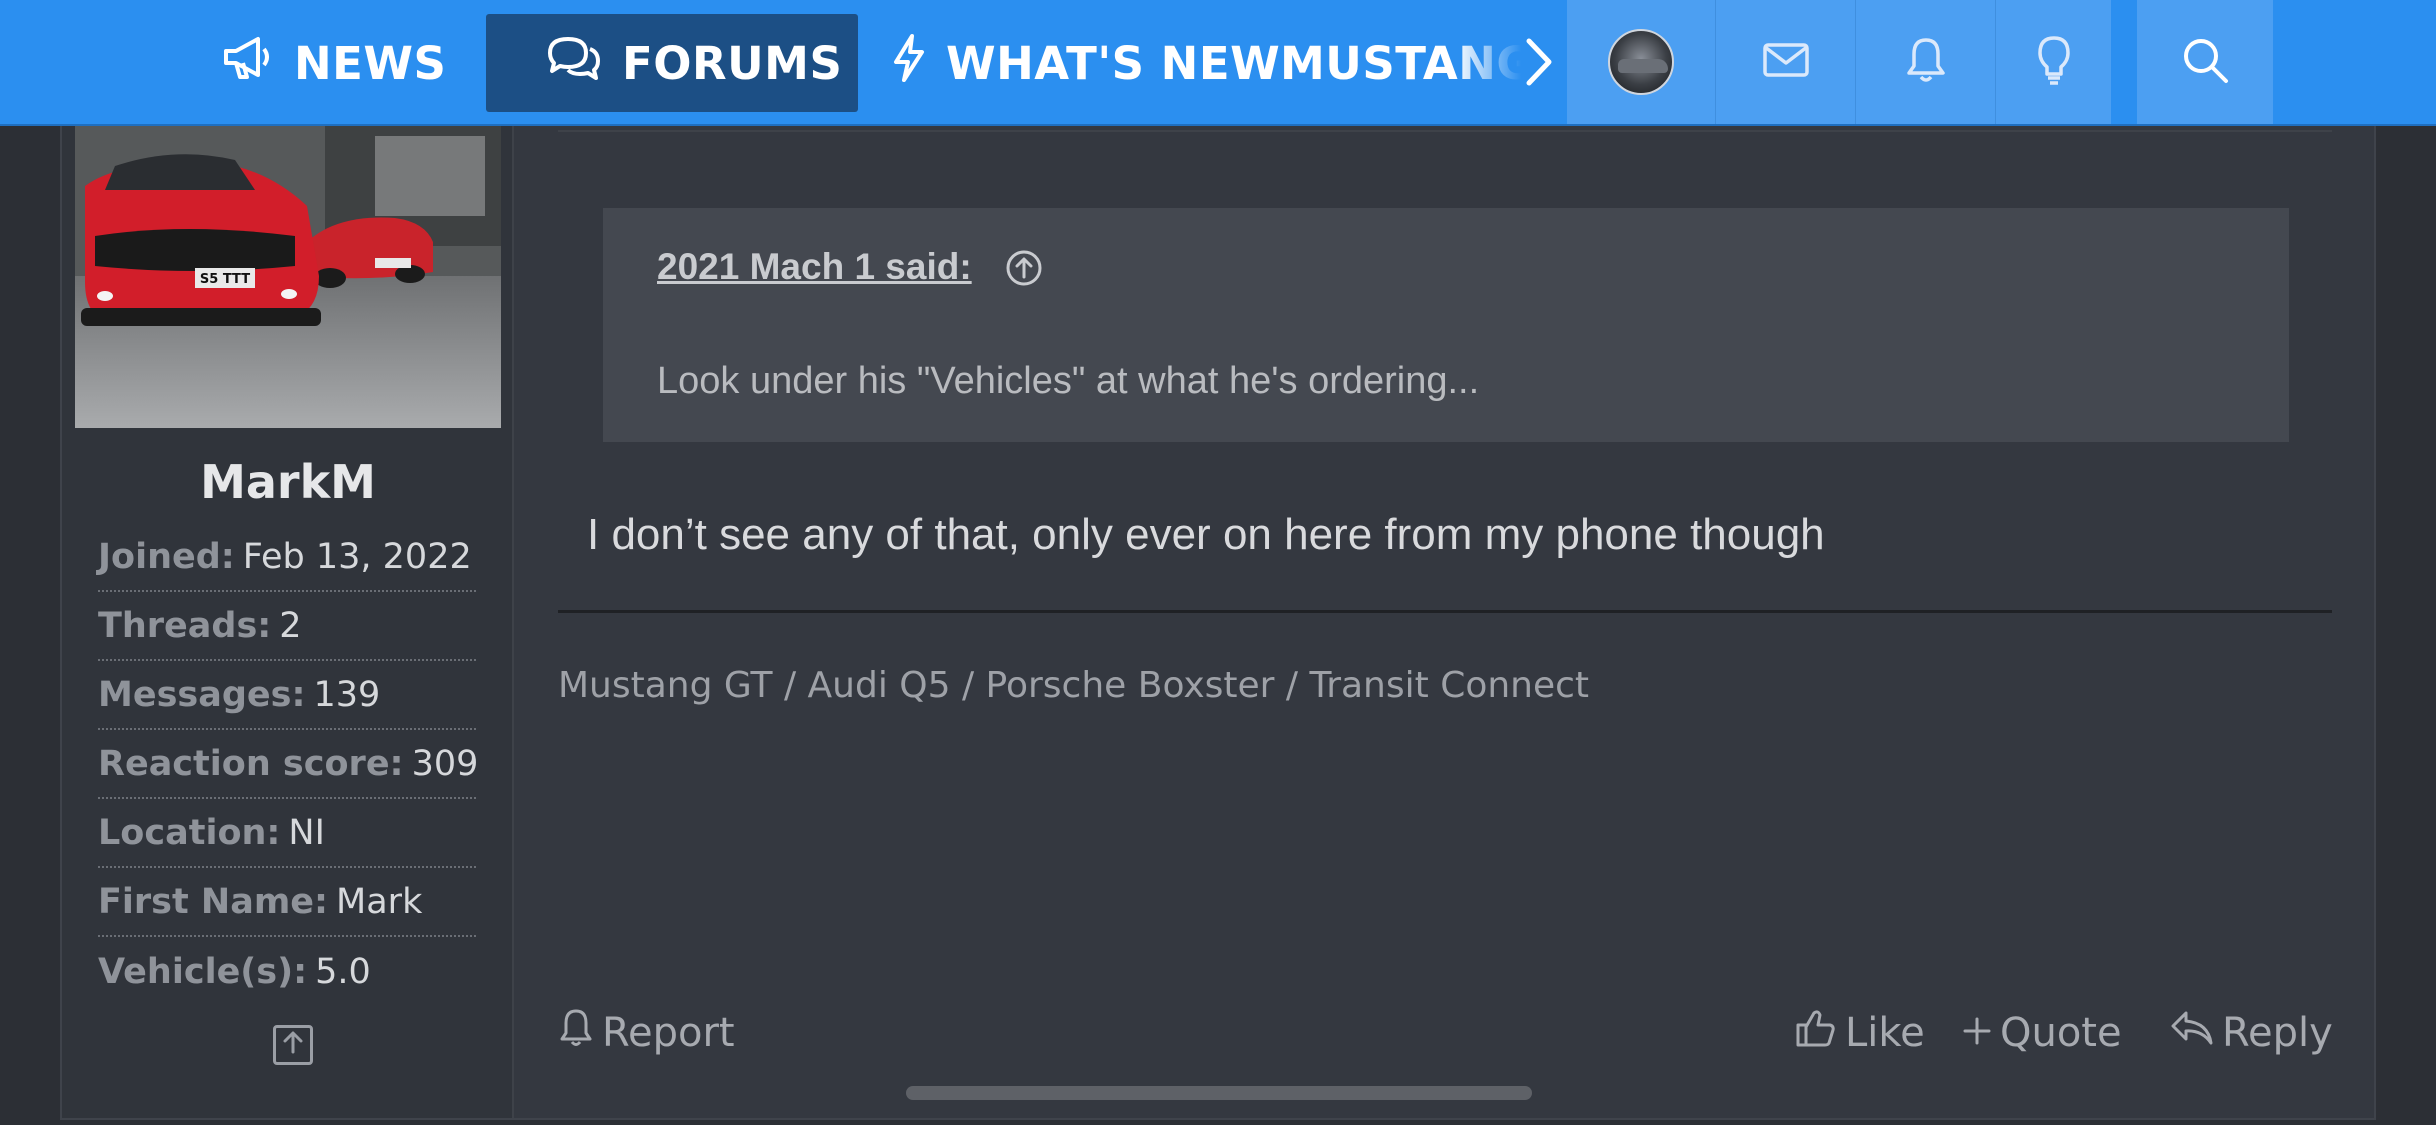 The width and height of the screenshot is (2436, 1125). I want to click on home-indicator, so click(1219, 1093).